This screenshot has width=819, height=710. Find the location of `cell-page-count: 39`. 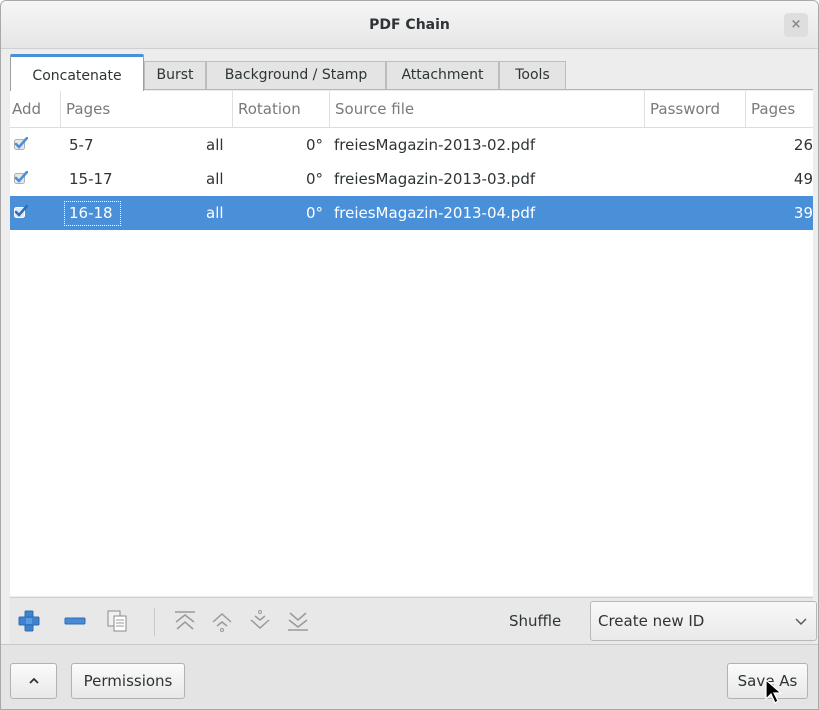

cell-page-count: 39 is located at coordinates (803, 213).